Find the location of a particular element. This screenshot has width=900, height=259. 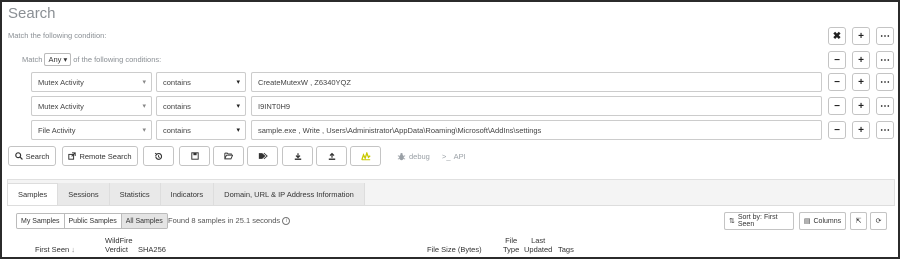

sample-scope-filter: My Samples Public Samples All Samples is located at coordinates (92, 221).